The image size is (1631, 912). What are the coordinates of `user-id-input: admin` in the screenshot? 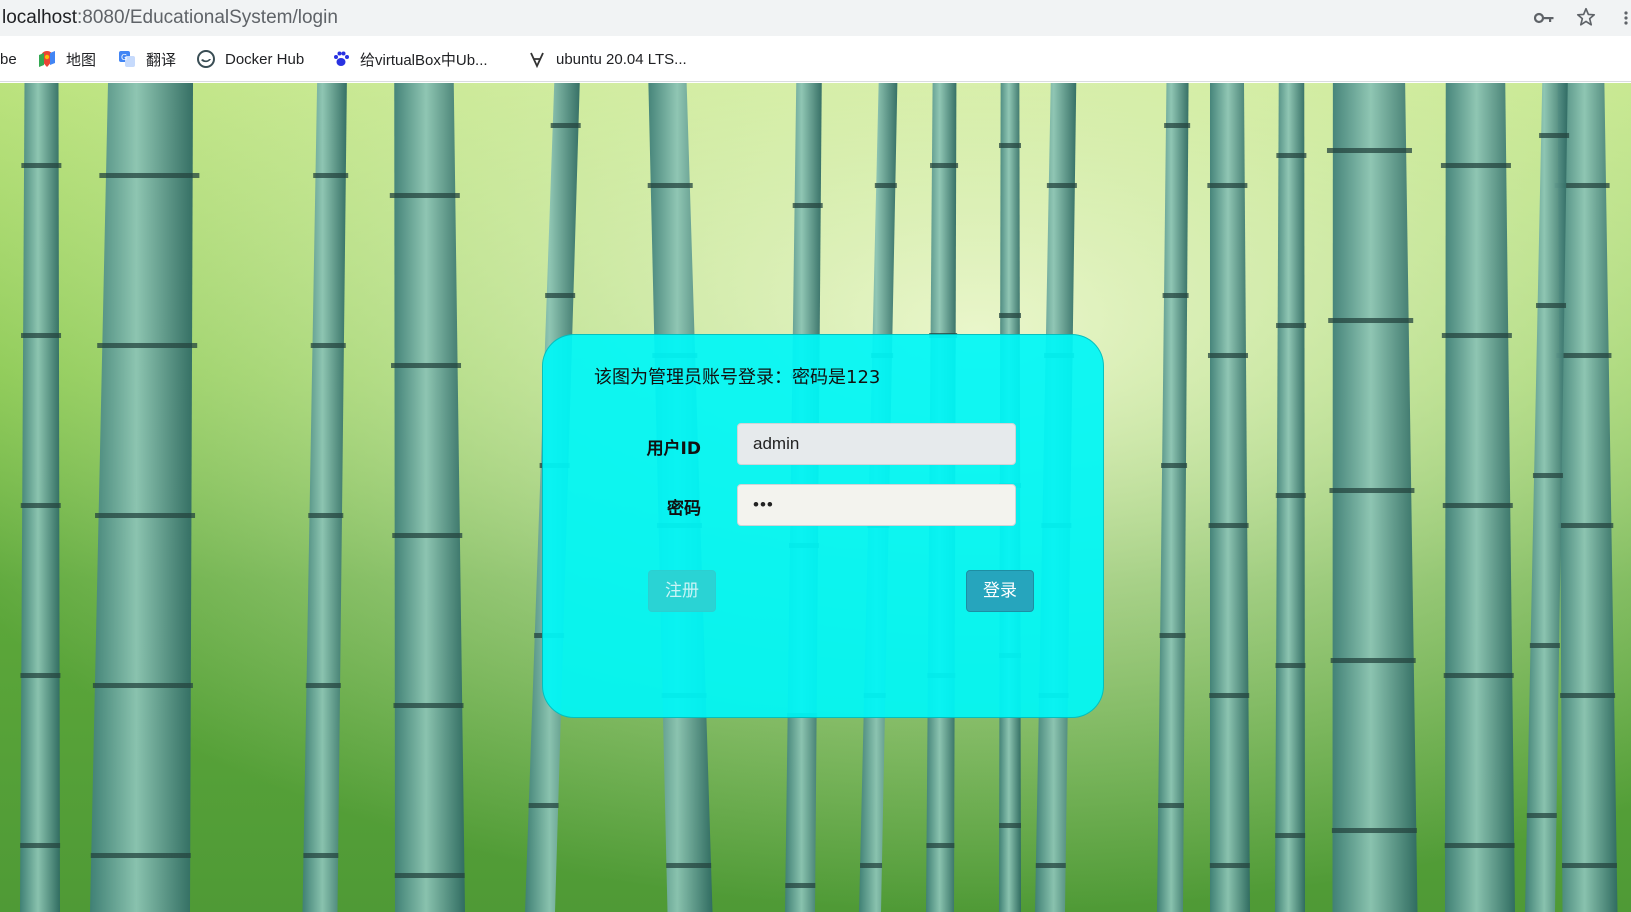 It's located at (876, 444).